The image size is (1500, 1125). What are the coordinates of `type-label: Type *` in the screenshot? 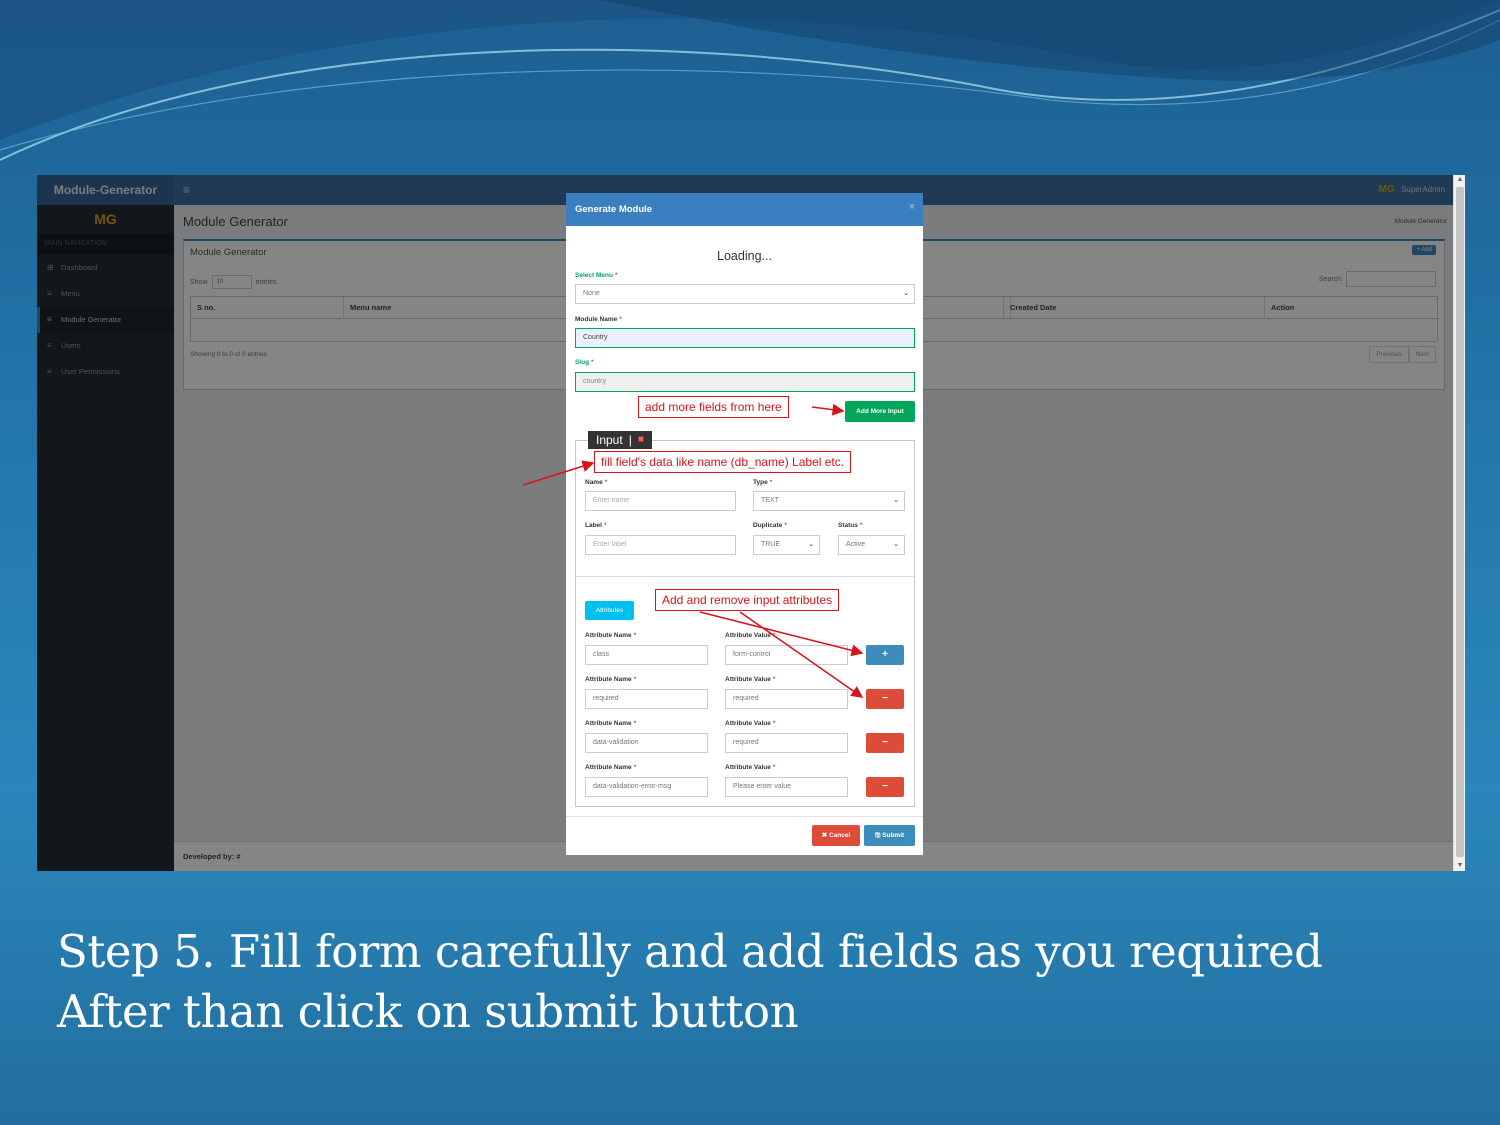 It's located at (763, 482).